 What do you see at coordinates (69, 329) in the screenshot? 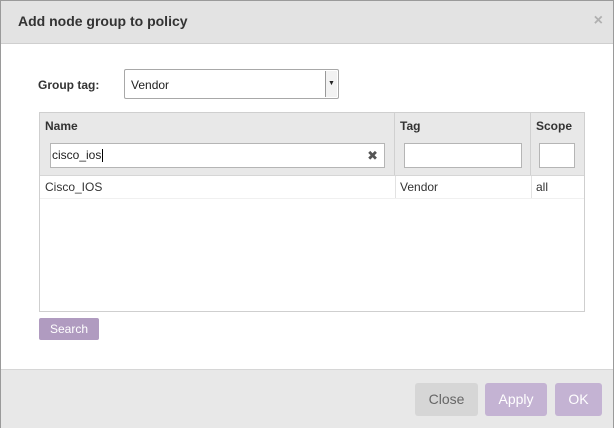
I see `search-button: Search` at bounding box center [69, 329].